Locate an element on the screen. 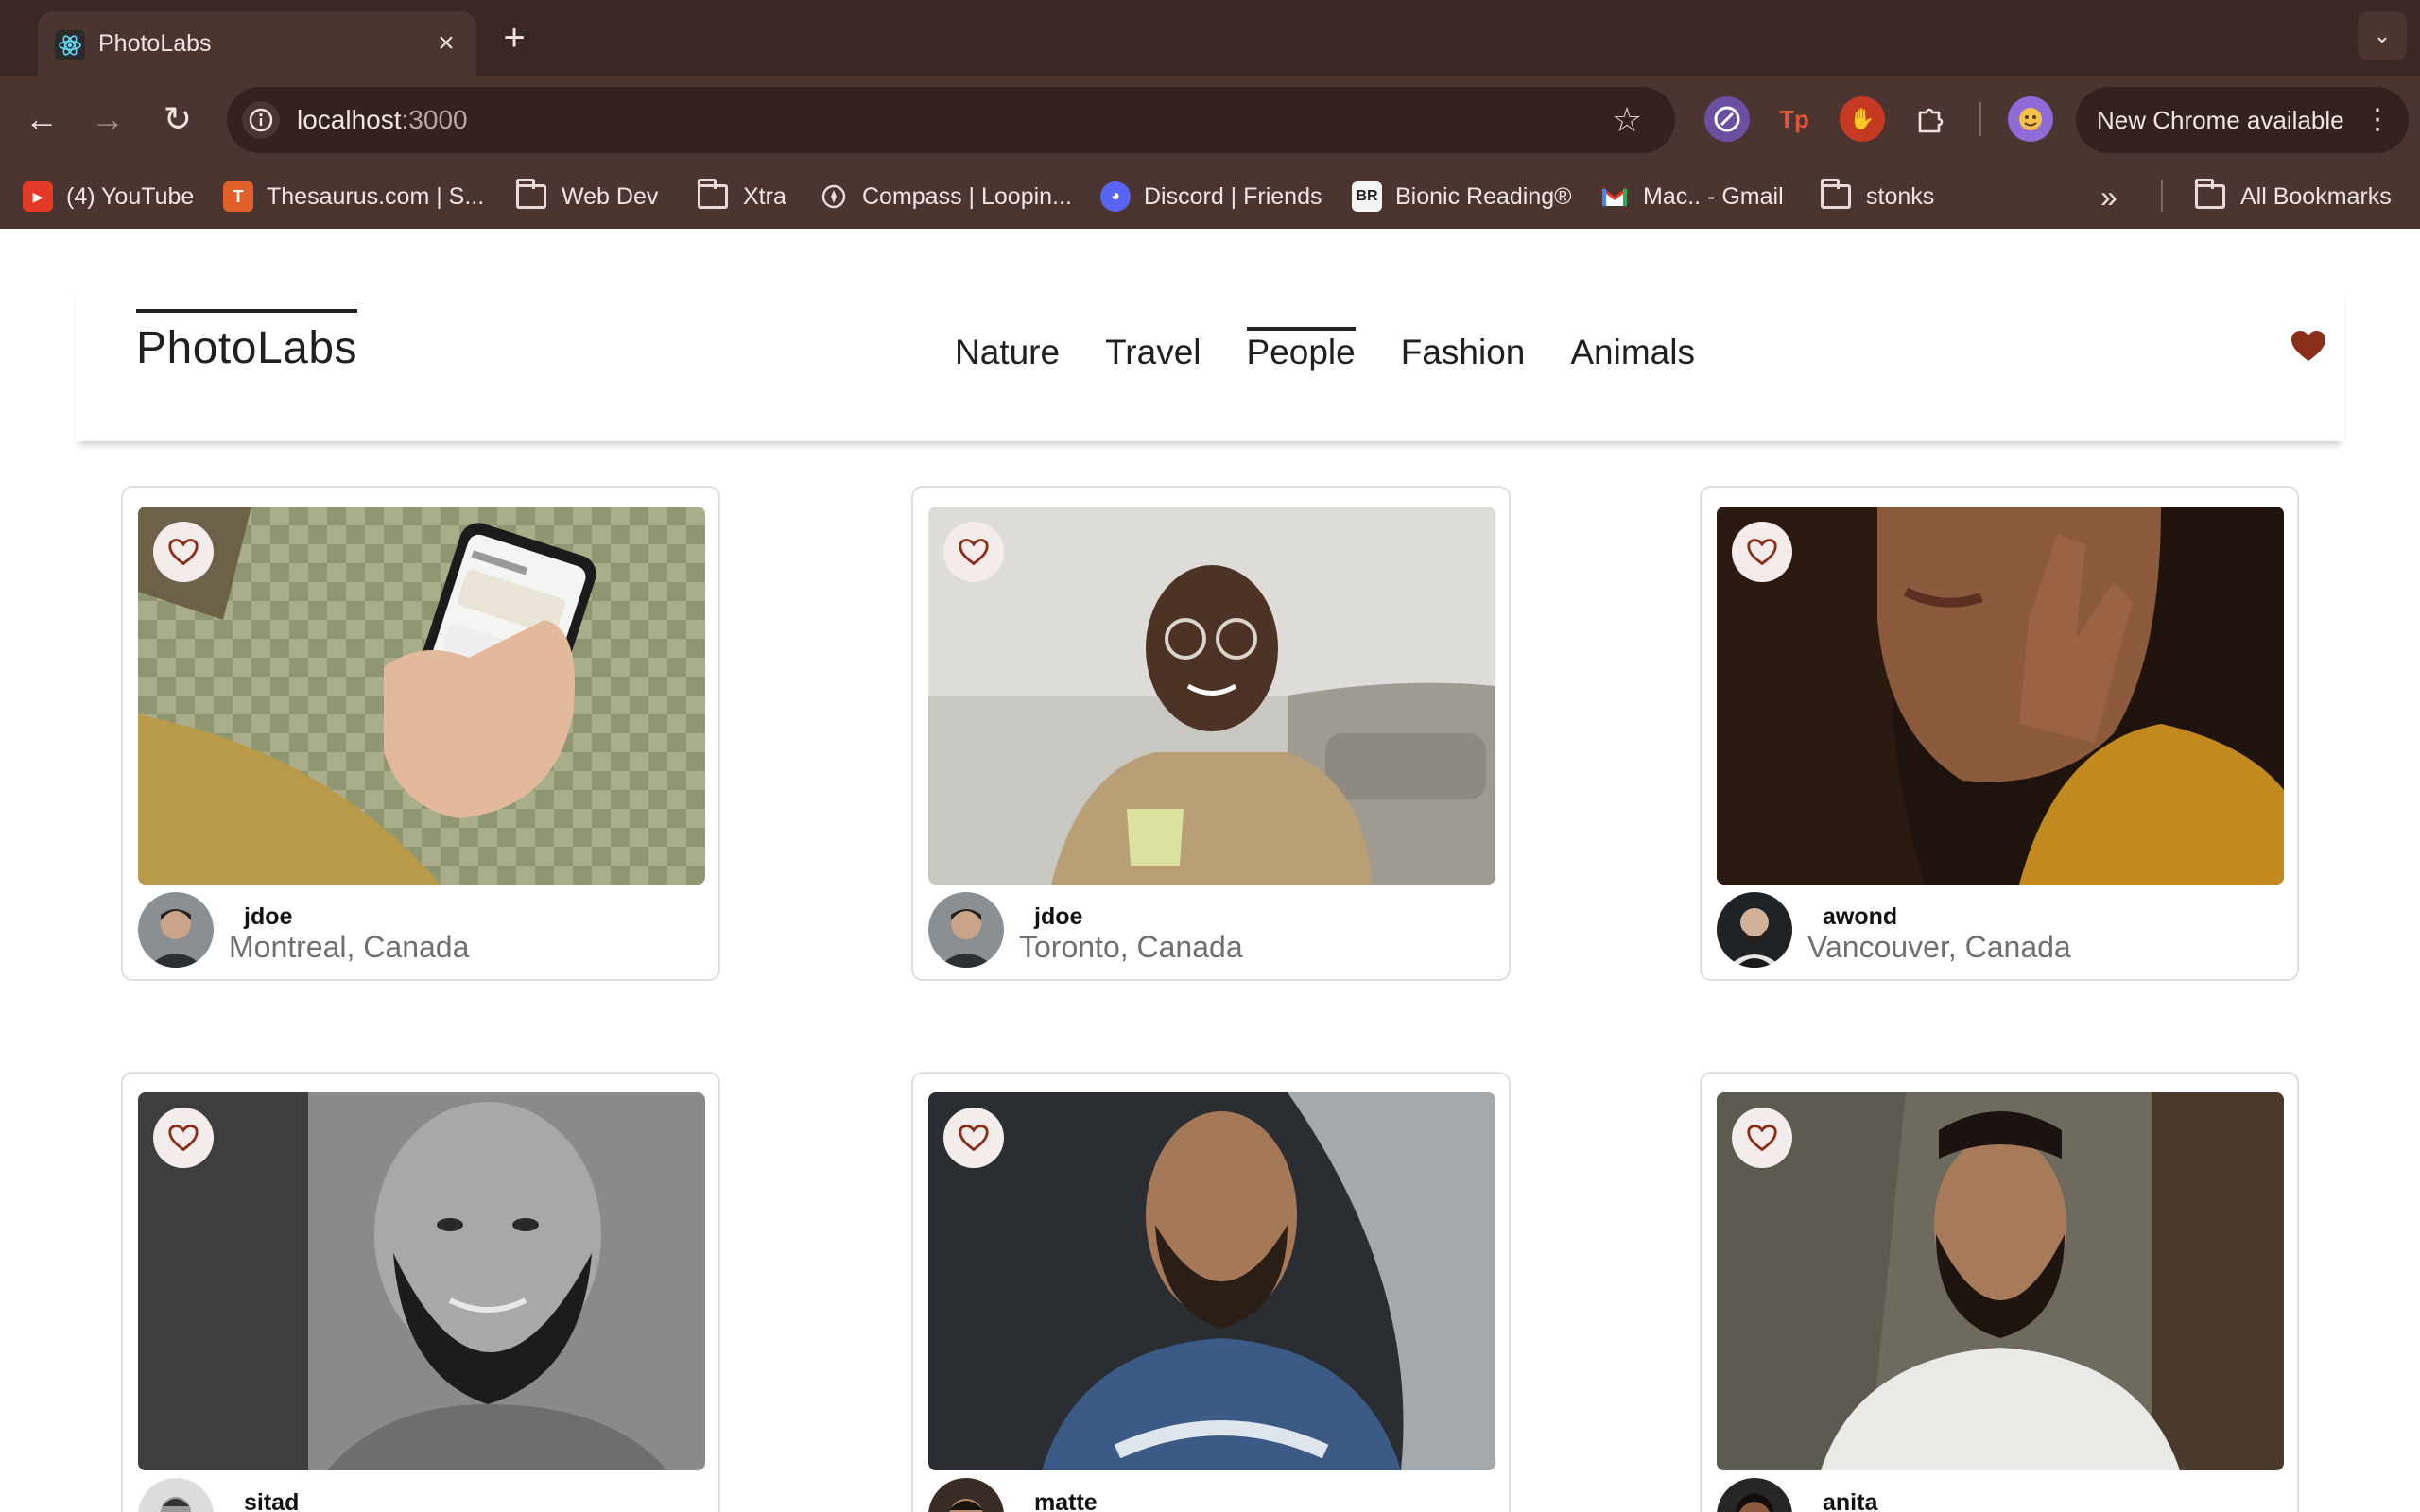 This screenshot has height=1512, width=2420. youtube-icon: ▶ is located at coordinates (38, 196).